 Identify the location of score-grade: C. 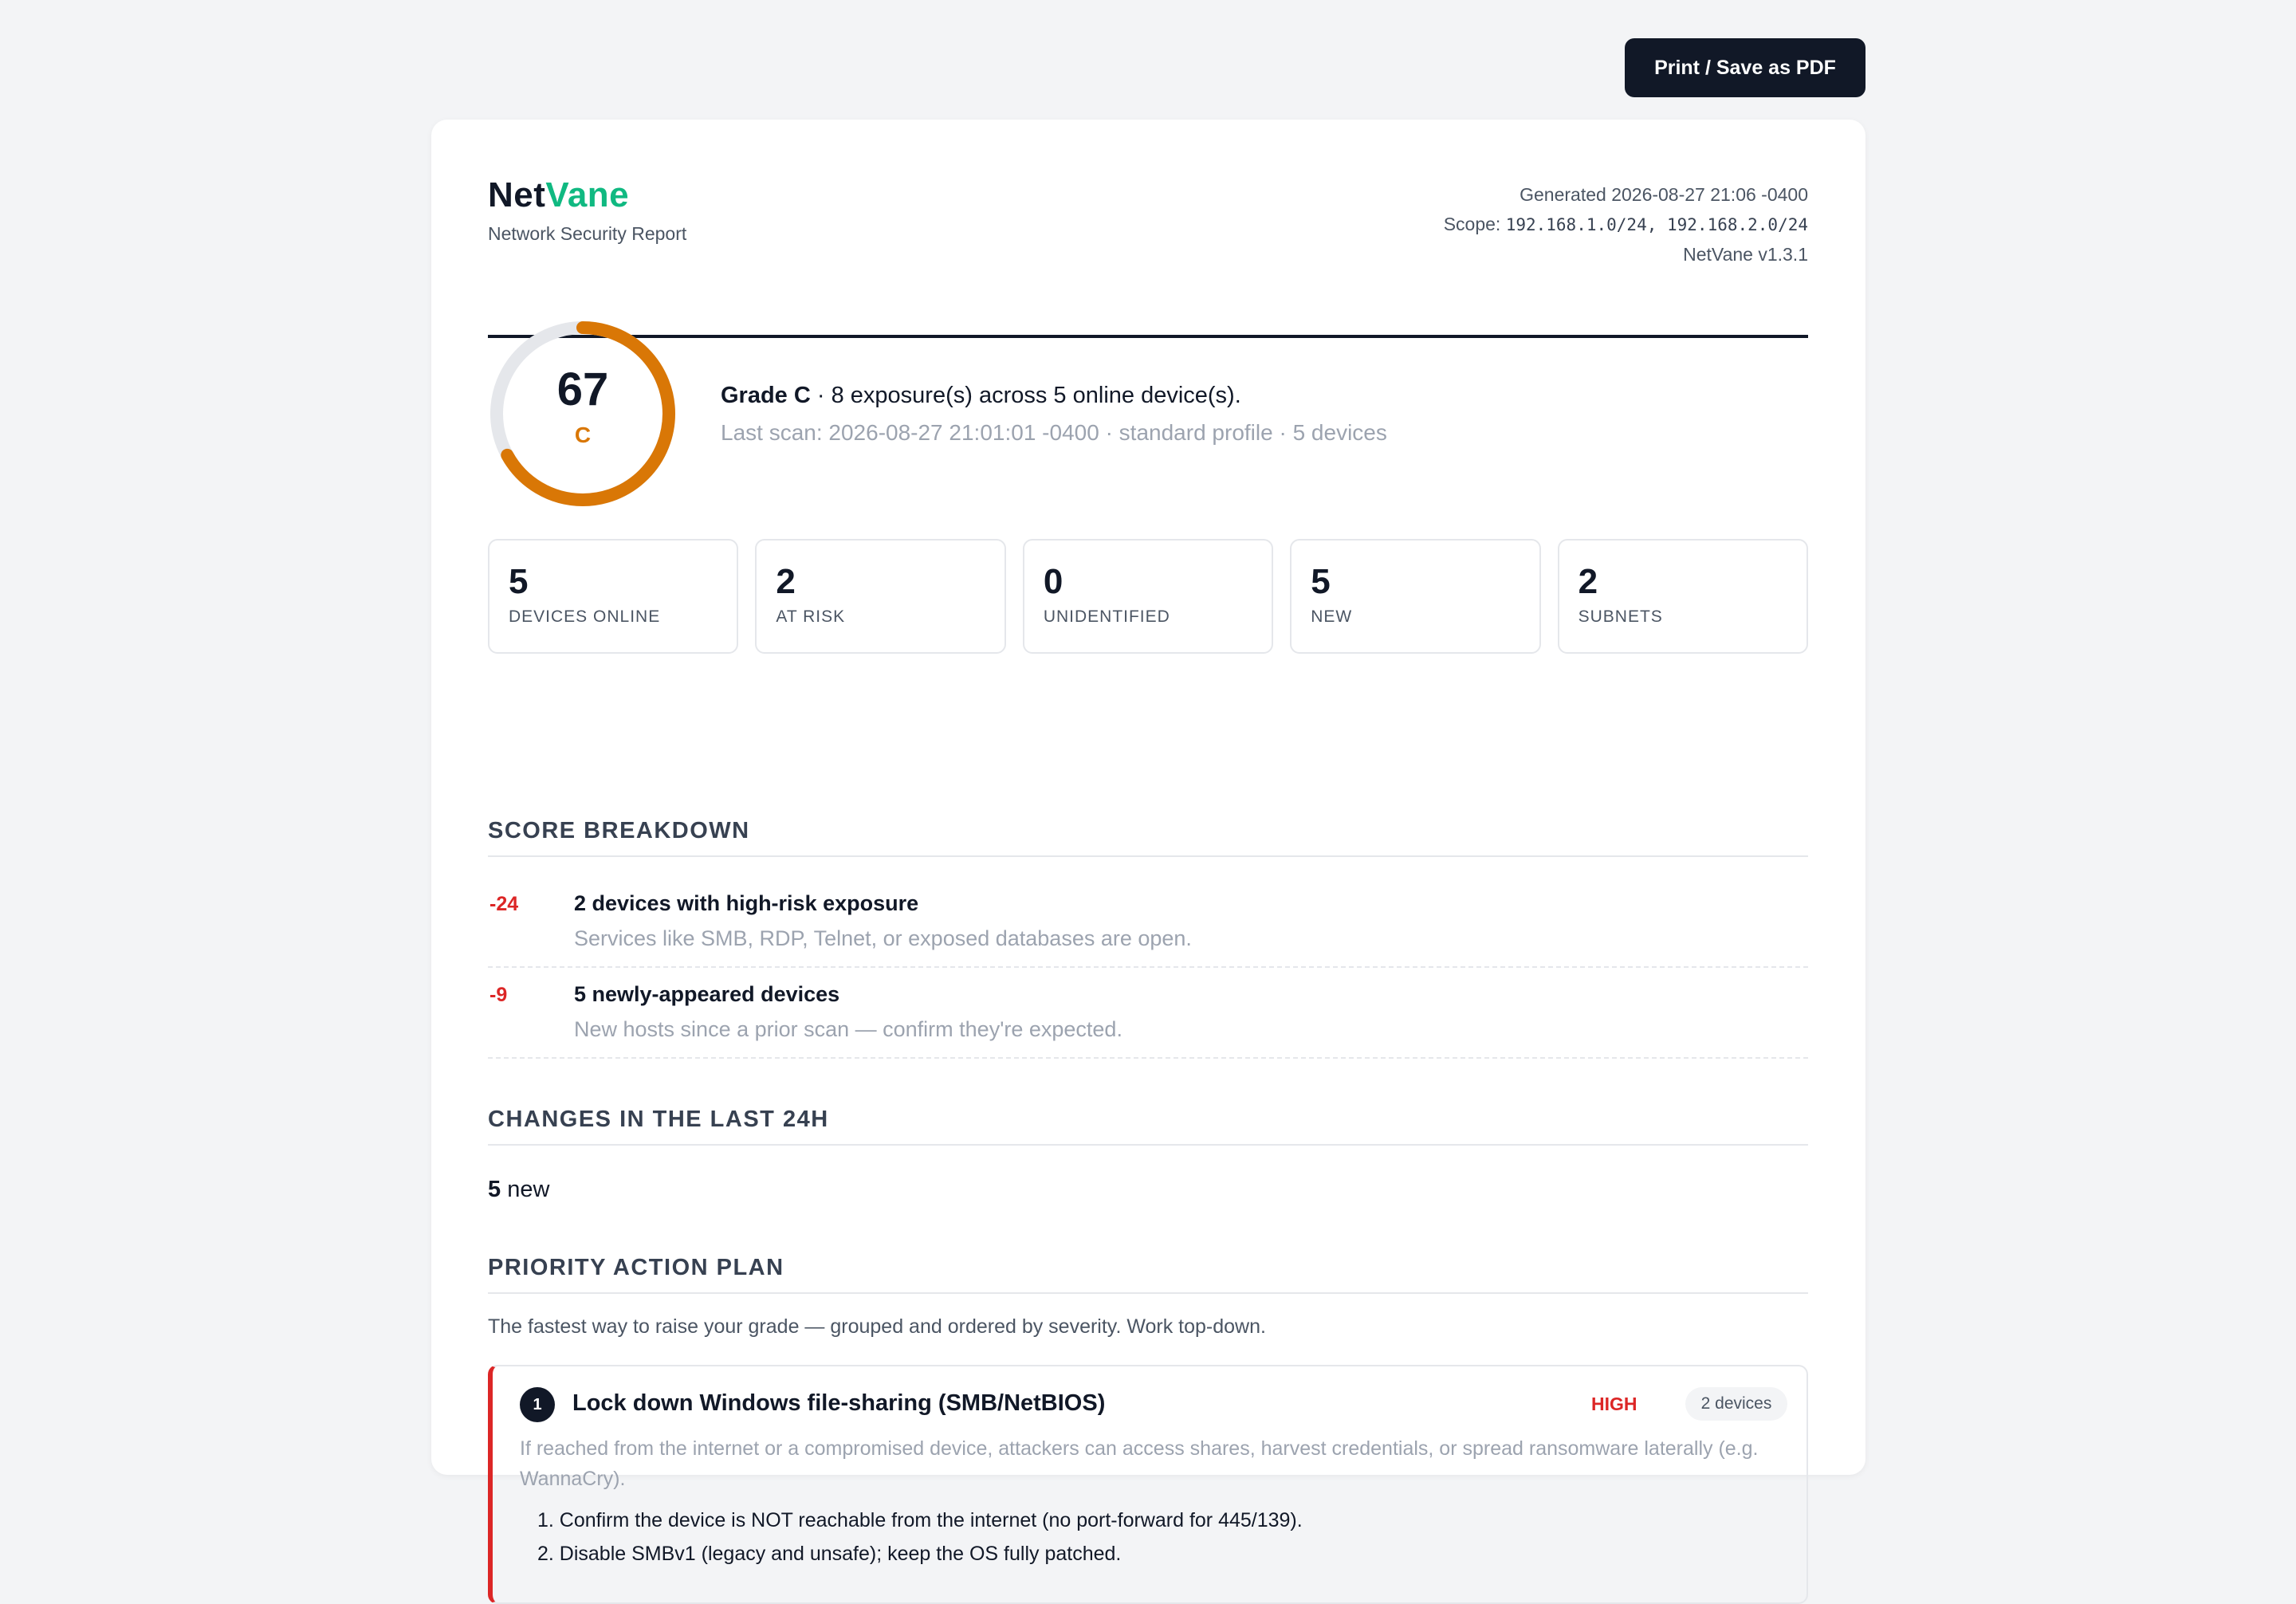
(583, 435).